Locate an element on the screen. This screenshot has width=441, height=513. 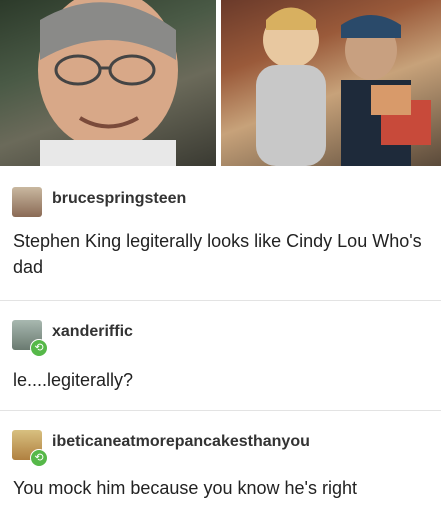
avatar is located at coordinates (27, 202).